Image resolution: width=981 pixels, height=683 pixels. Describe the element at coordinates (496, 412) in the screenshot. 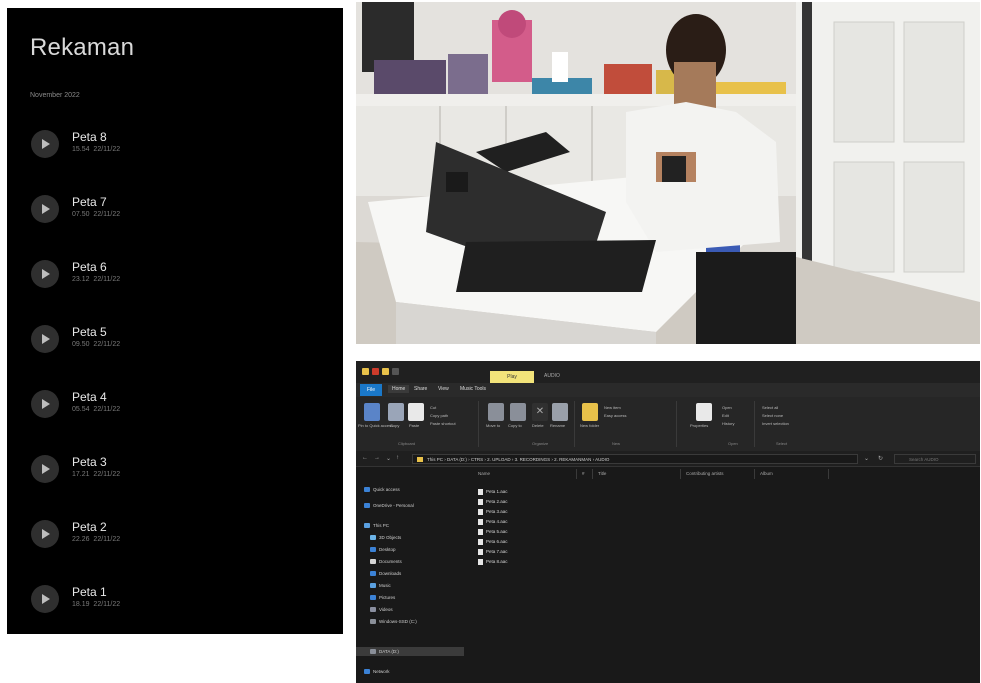

I see `move-to-icon` at that location.